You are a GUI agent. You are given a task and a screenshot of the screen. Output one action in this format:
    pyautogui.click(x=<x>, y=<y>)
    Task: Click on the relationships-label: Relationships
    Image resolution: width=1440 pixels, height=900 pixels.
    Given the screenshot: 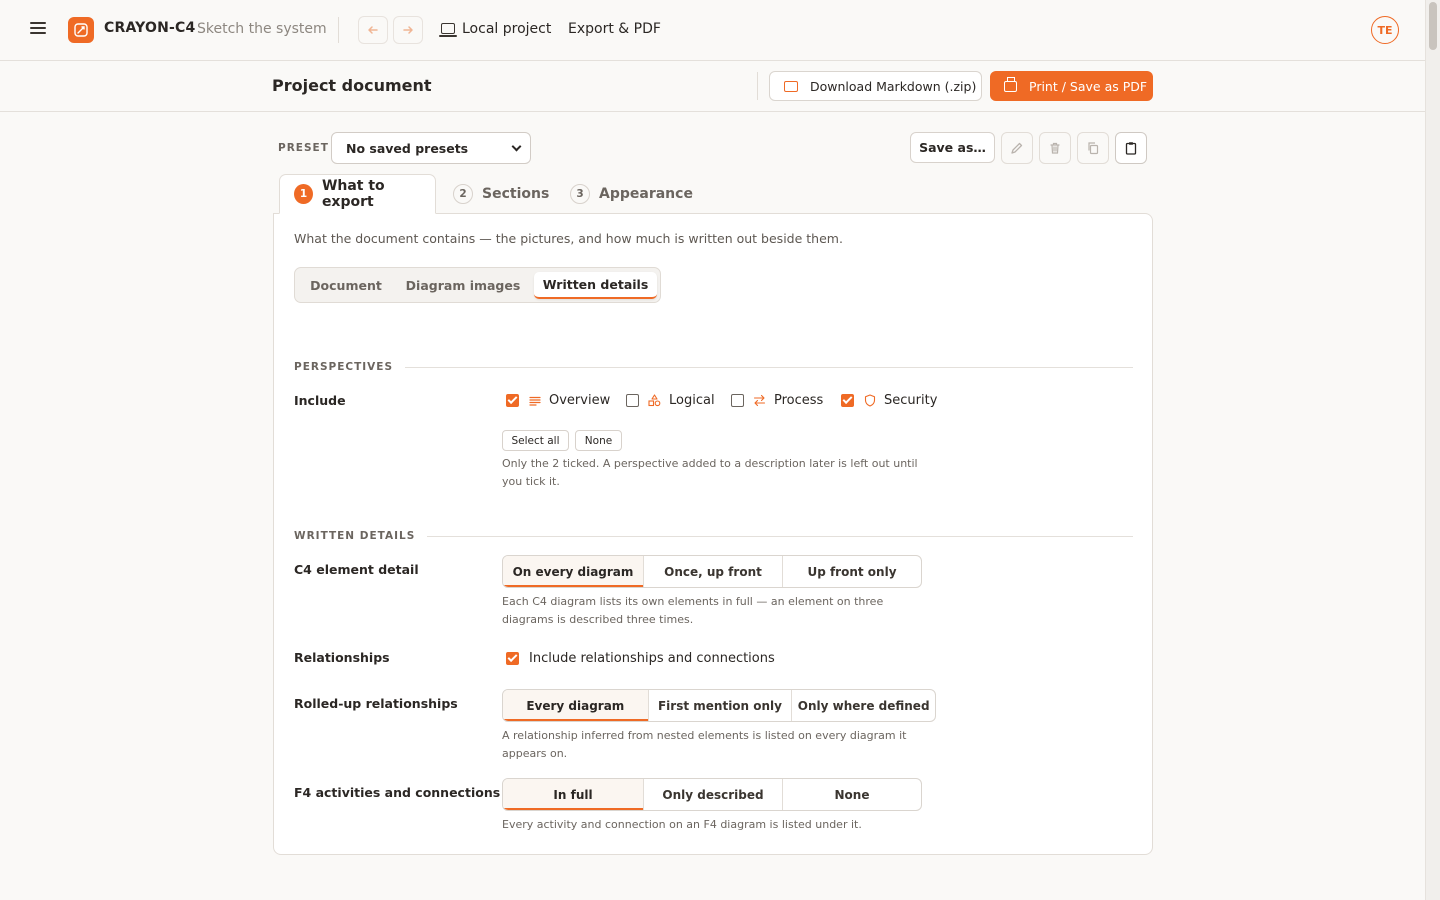 What is the action you would take?
    pyautogui.click(x=342, y=657)
    